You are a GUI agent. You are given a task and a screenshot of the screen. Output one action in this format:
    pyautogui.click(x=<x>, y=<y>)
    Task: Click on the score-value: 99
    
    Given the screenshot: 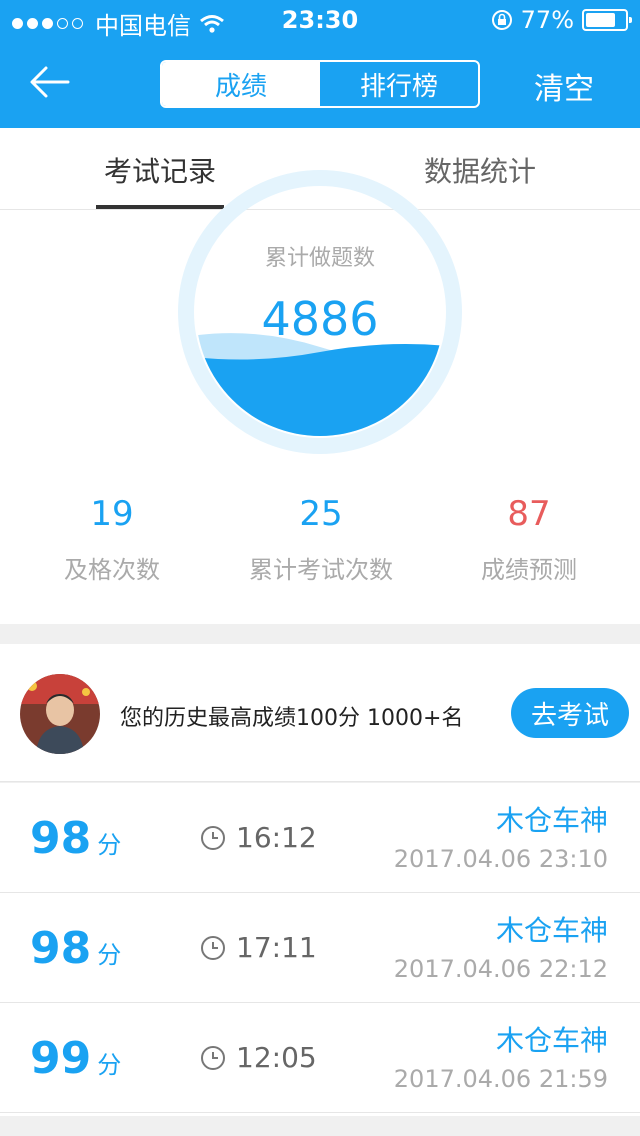 What is the action you would take?
    pyautogui.click(x=61, y=1058)
    